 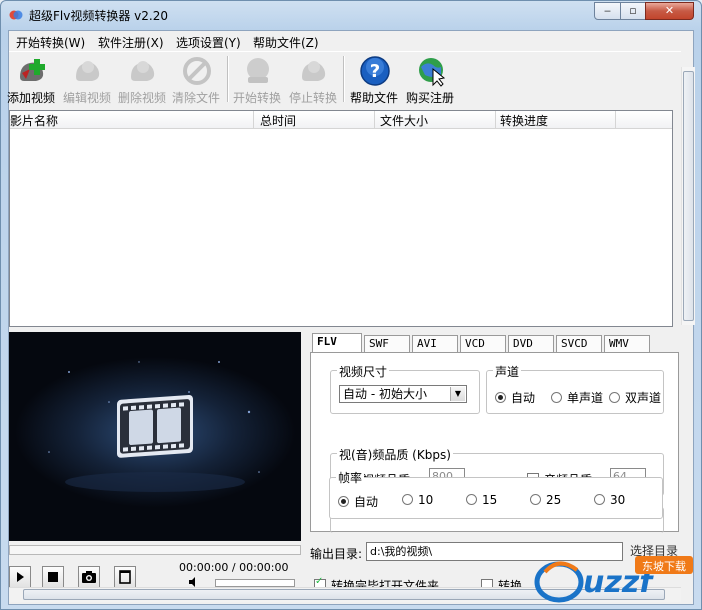 I want to click on title-bar: 超级Flv视频转换器 v2.20 ‒ ▫ ✕, so click(x=351, y=15).